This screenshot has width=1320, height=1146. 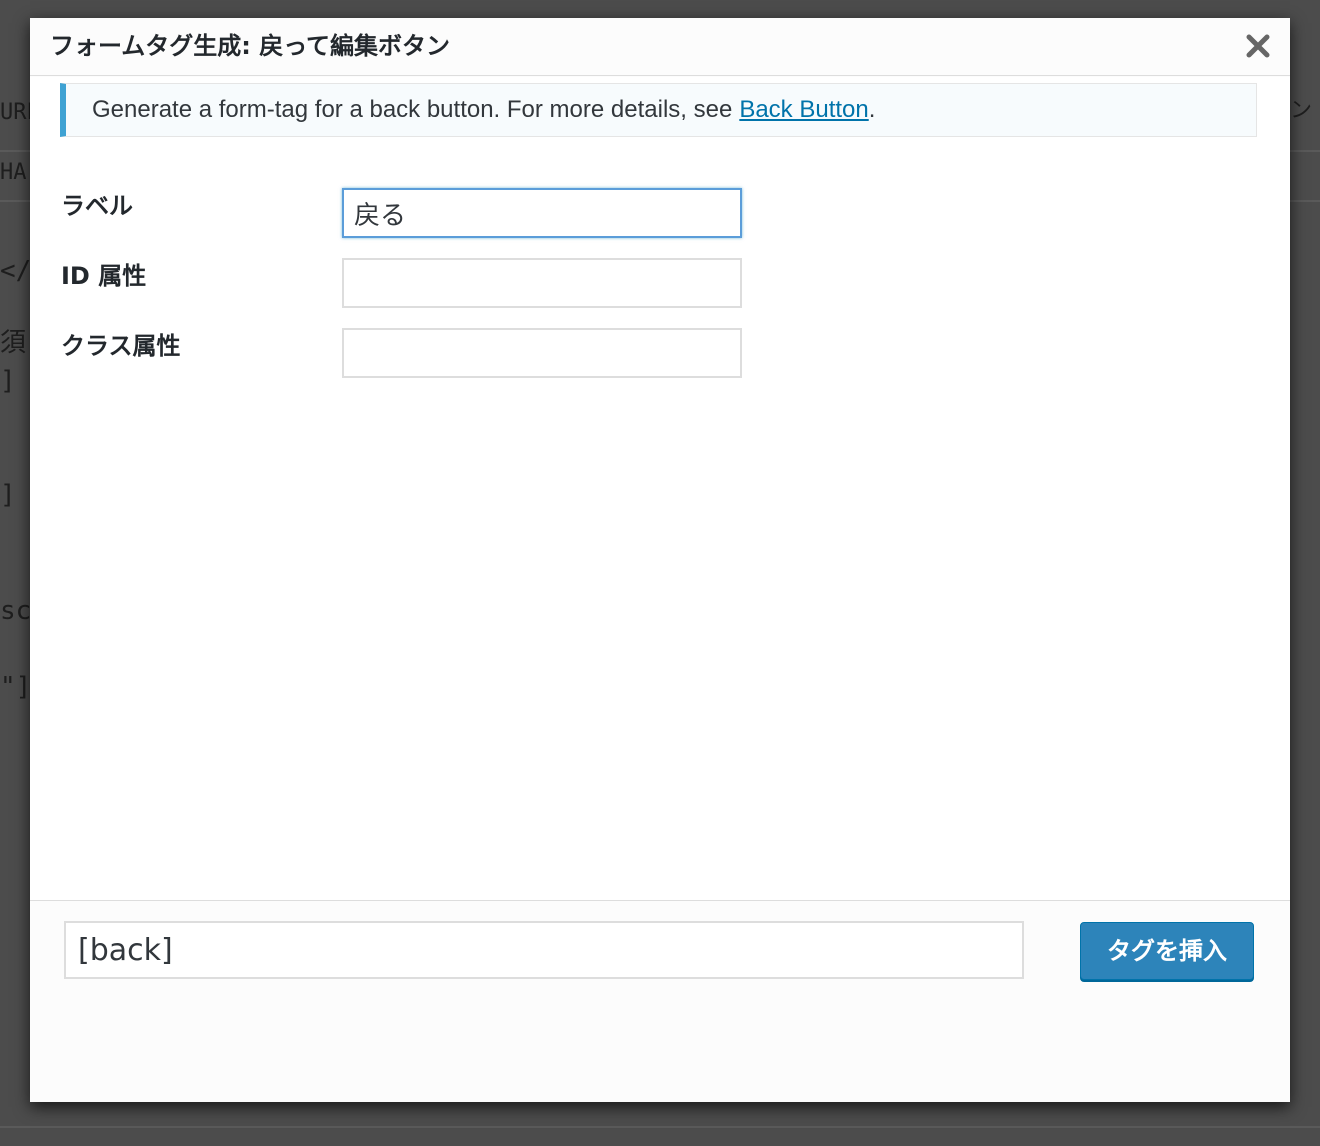 I want to click on label-input, so click(x=542, y=213).